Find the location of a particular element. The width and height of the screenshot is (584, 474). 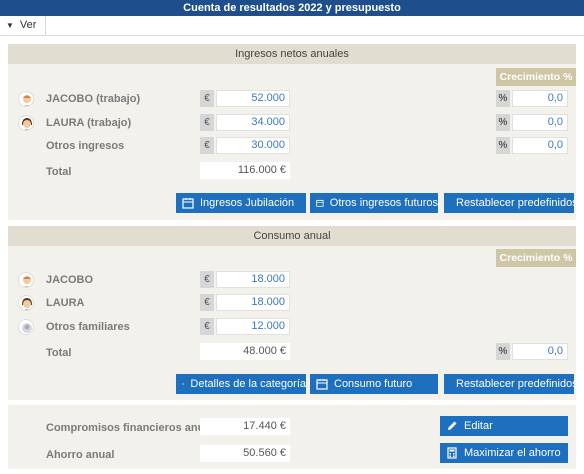

maximizar-ahorro-button: Maximizar el ahorro is located at coordinates (504, 453).